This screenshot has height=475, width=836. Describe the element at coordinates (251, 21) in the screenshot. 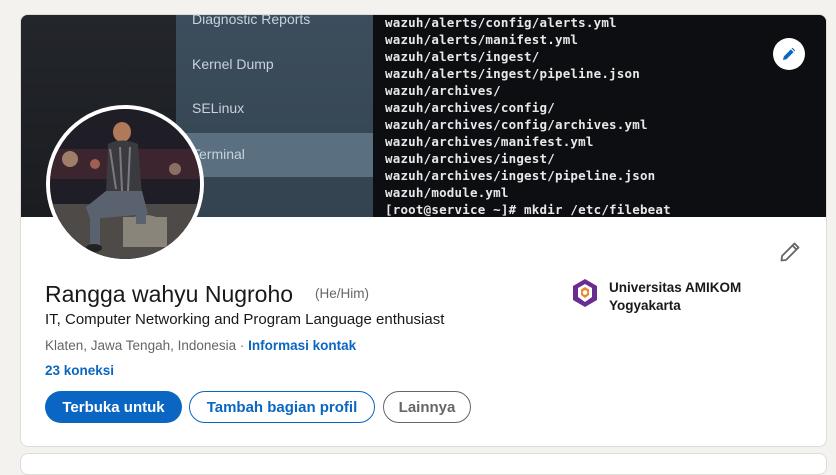

I see `banner-menu-item: Diagnostic Reports` at that location.